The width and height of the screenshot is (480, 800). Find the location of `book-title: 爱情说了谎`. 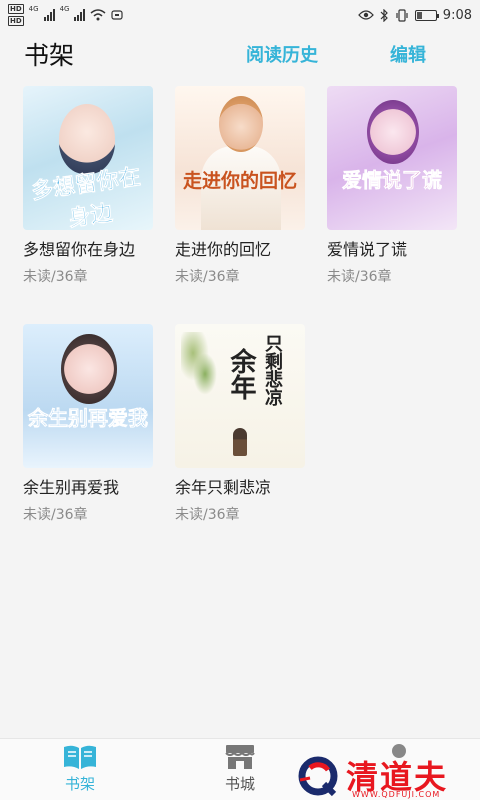

book-title: 爱情说了谎 is located at coordinates (367, 249).